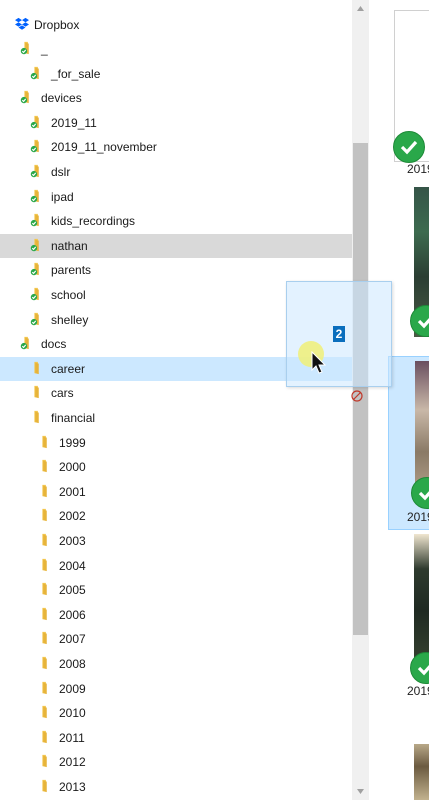  I want to click on drag-item-count-badge: 2, so click(339, 334).